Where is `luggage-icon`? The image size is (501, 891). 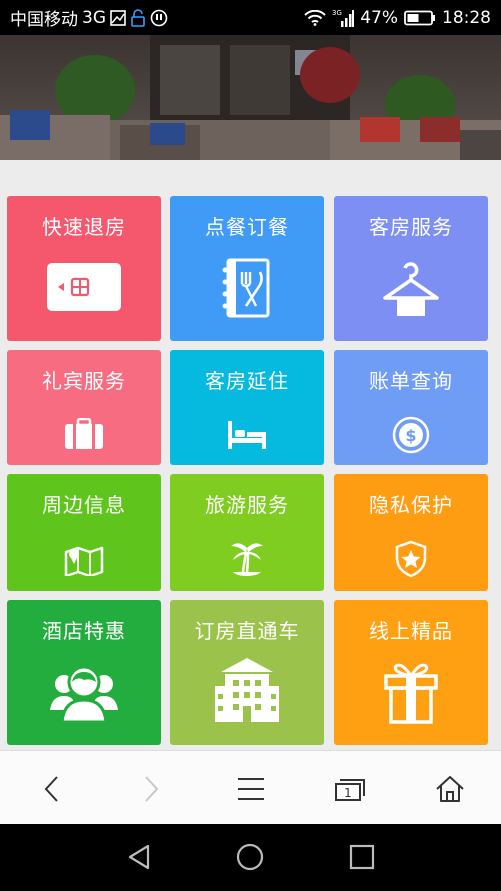
luggage-icon is located at coordinates (84, 434).